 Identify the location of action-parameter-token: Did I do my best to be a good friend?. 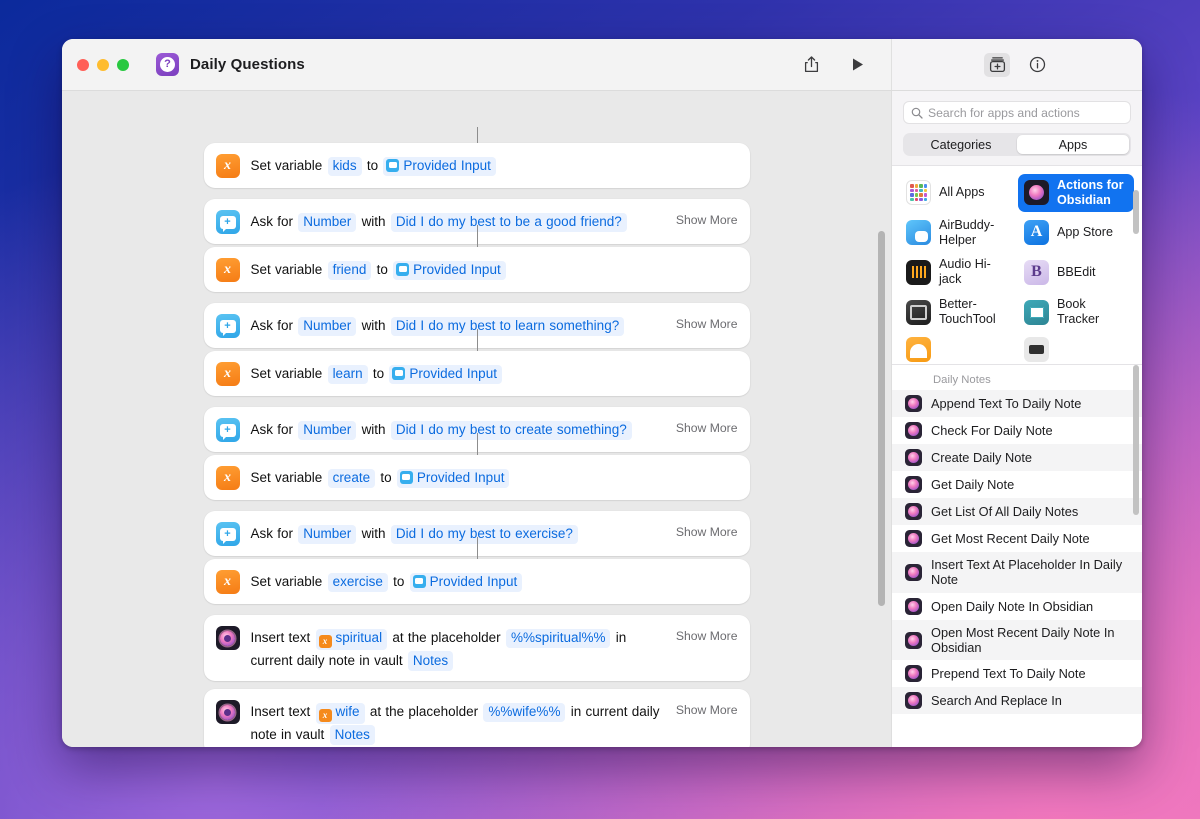
(508, 222).